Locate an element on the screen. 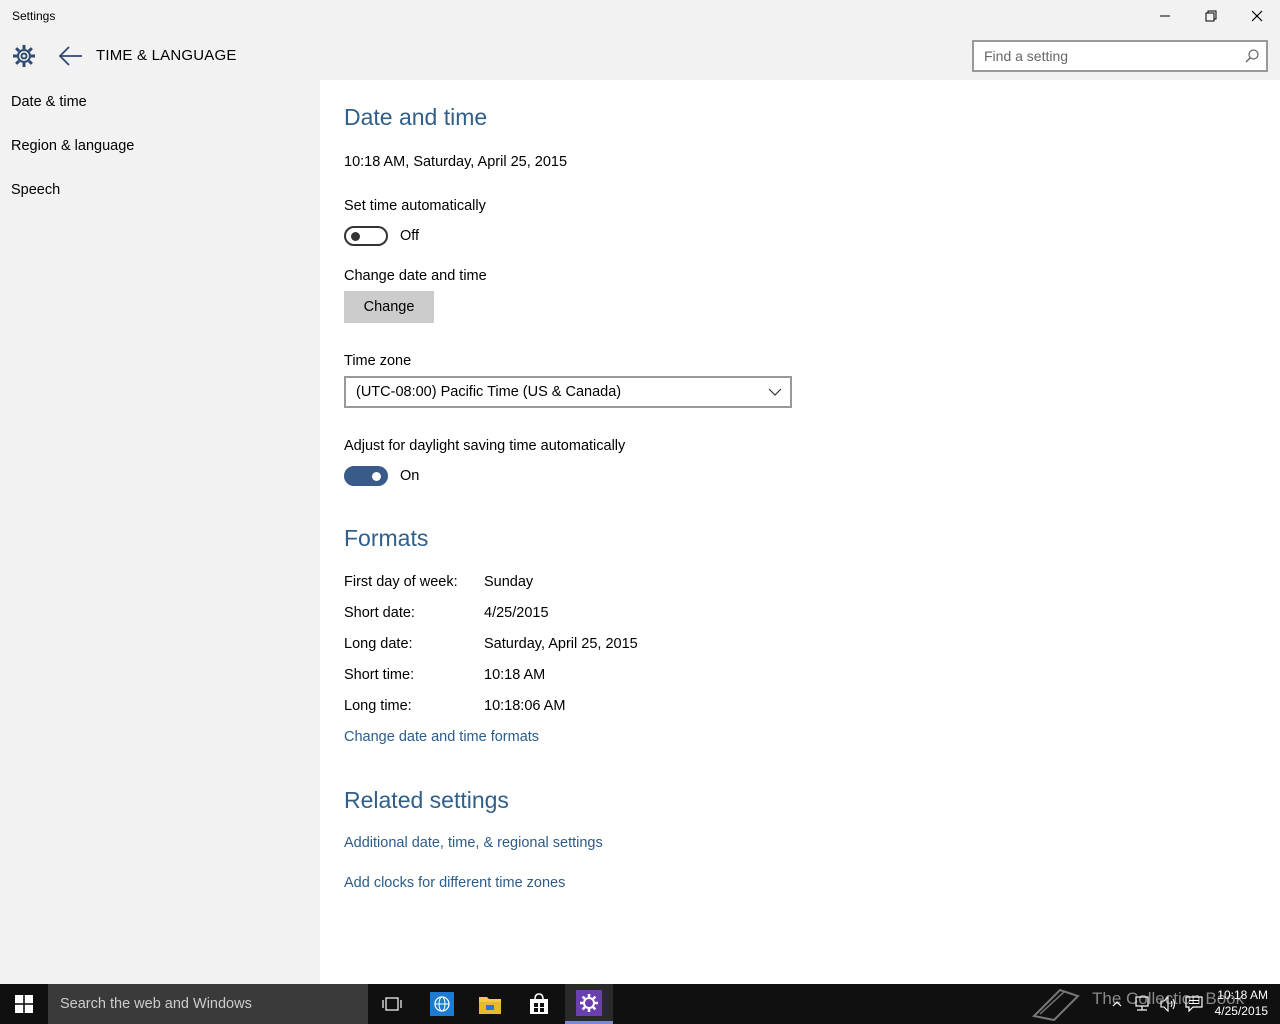  gear-icon is located at coordinates (24, 56).